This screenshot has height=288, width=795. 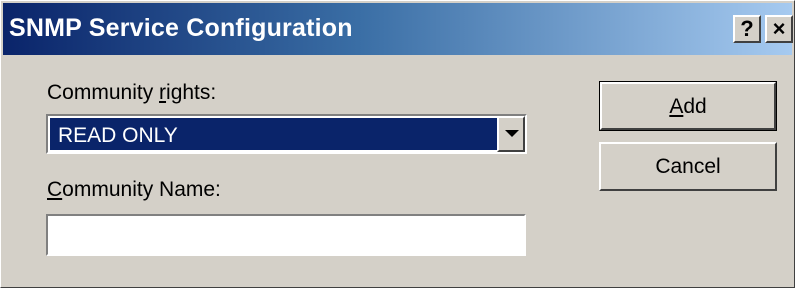 I want to click on close-button: ×, so click(x=779, y=29).